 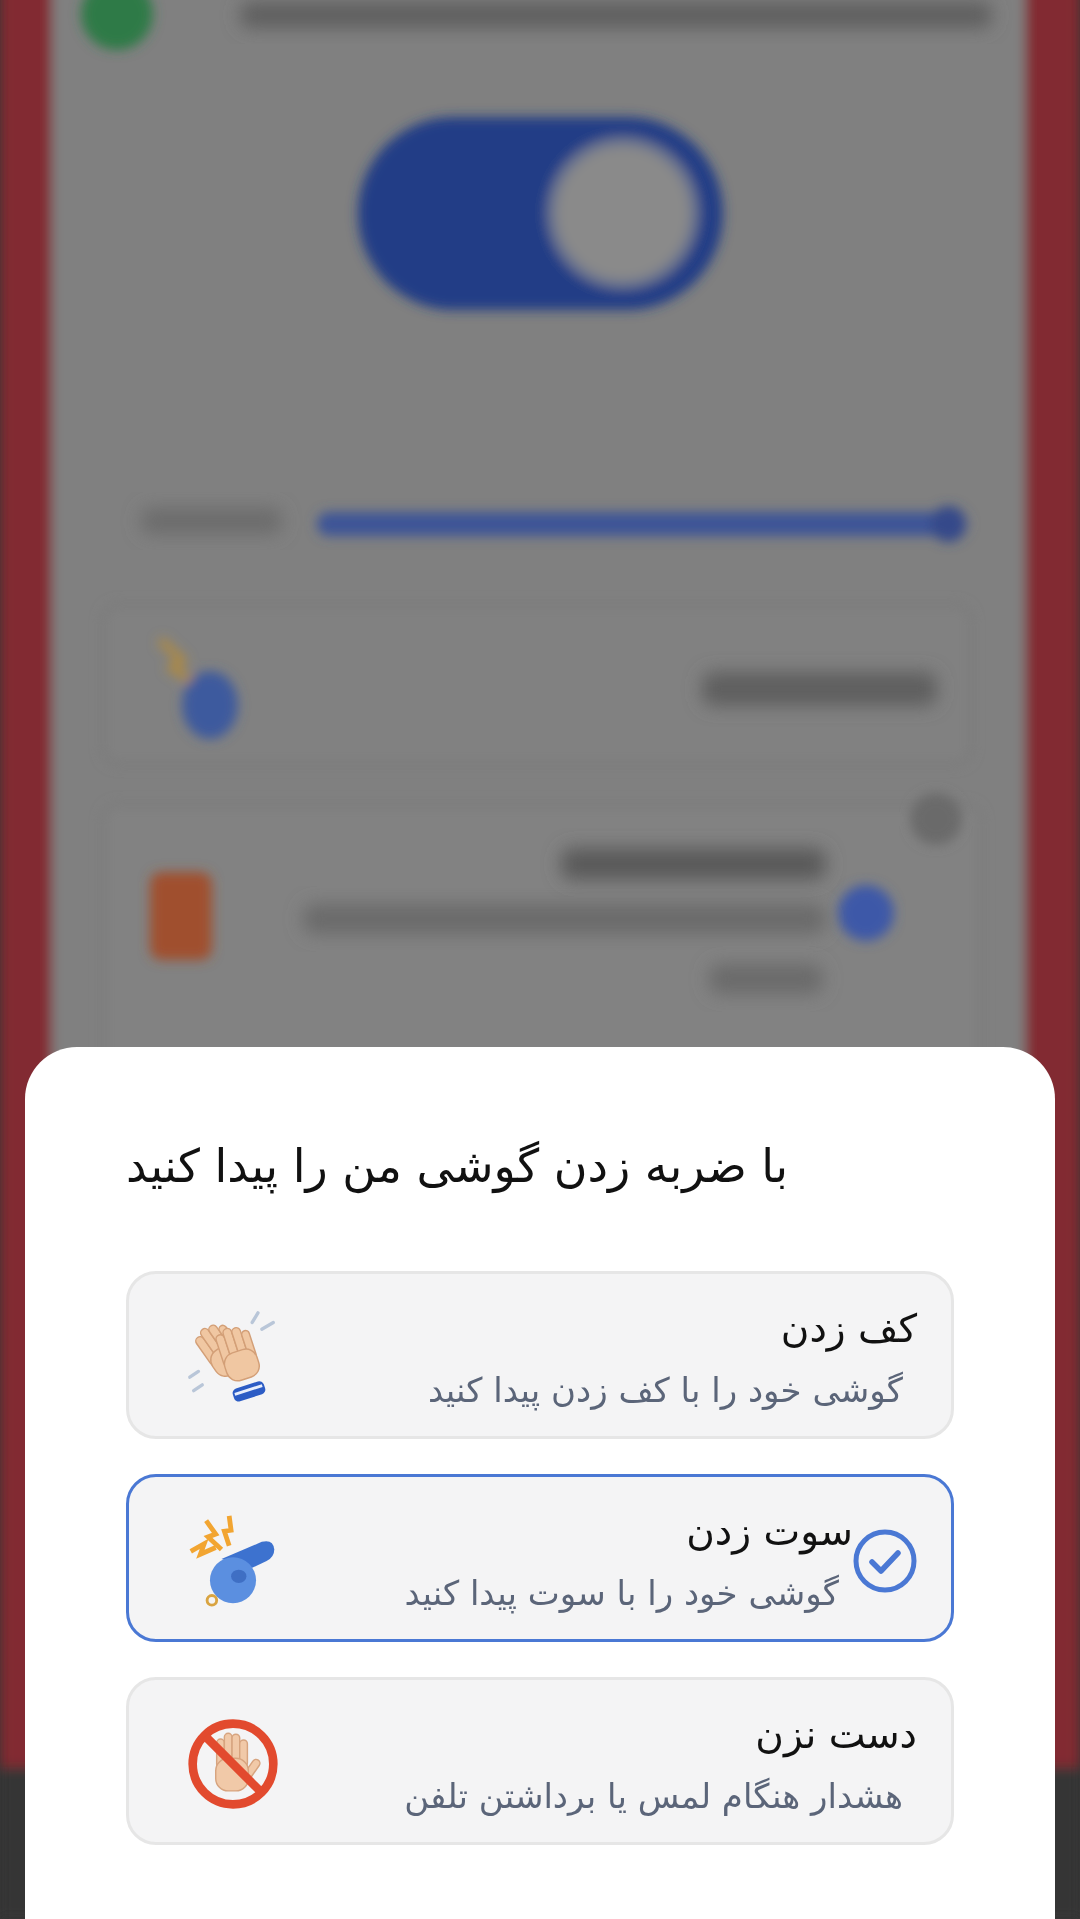 What do you see at coordinates (621, 1593) in the screenshot?
I see `option-description: گوشی خود را با سوت پیدا کنید` at bounding box center [621, 1593].